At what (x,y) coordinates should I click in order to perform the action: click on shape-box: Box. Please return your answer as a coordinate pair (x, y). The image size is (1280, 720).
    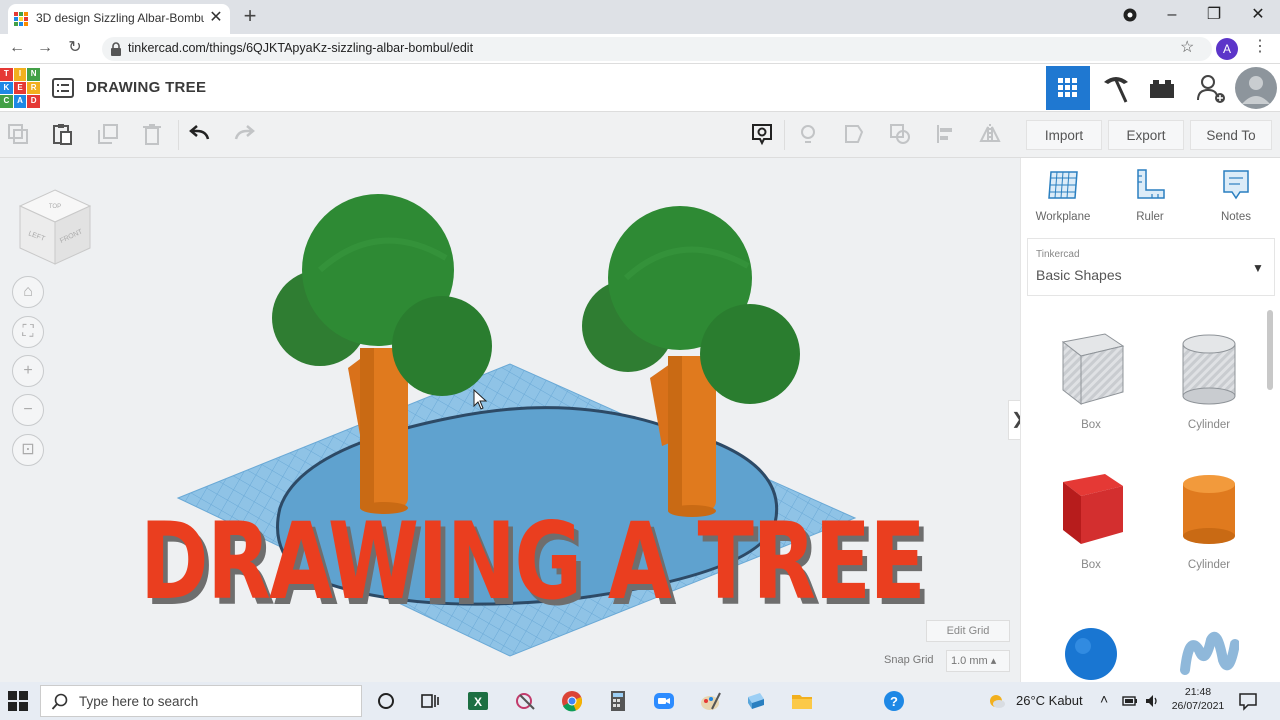
    Looking at the image, I should click on (1091, 519).